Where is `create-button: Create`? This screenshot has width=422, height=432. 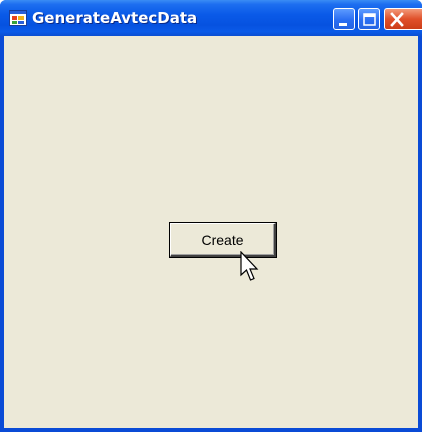 create-button: Create is located at coordinates (223, 240).